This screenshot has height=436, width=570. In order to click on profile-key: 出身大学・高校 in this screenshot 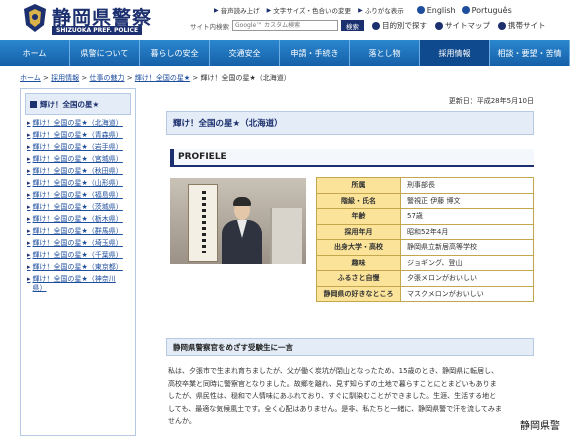, I will do `click(358, 247)`.